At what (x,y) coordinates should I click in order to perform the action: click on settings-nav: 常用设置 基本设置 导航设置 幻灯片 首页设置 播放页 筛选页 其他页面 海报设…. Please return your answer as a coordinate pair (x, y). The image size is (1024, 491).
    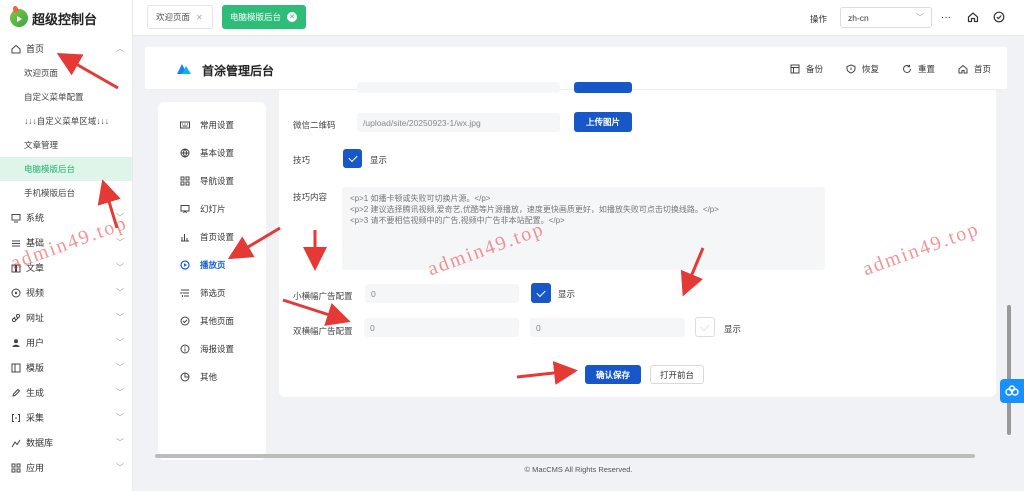
    Looking at the image, I should click on (212, 281).